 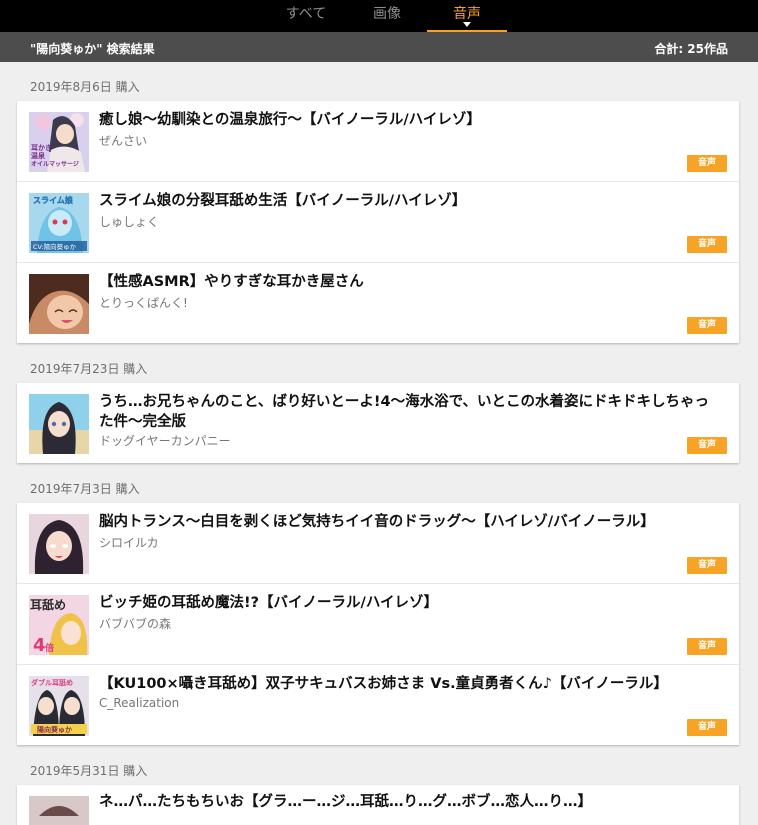 I want to click on svg-text: 倍, so click(x=49, y=648).